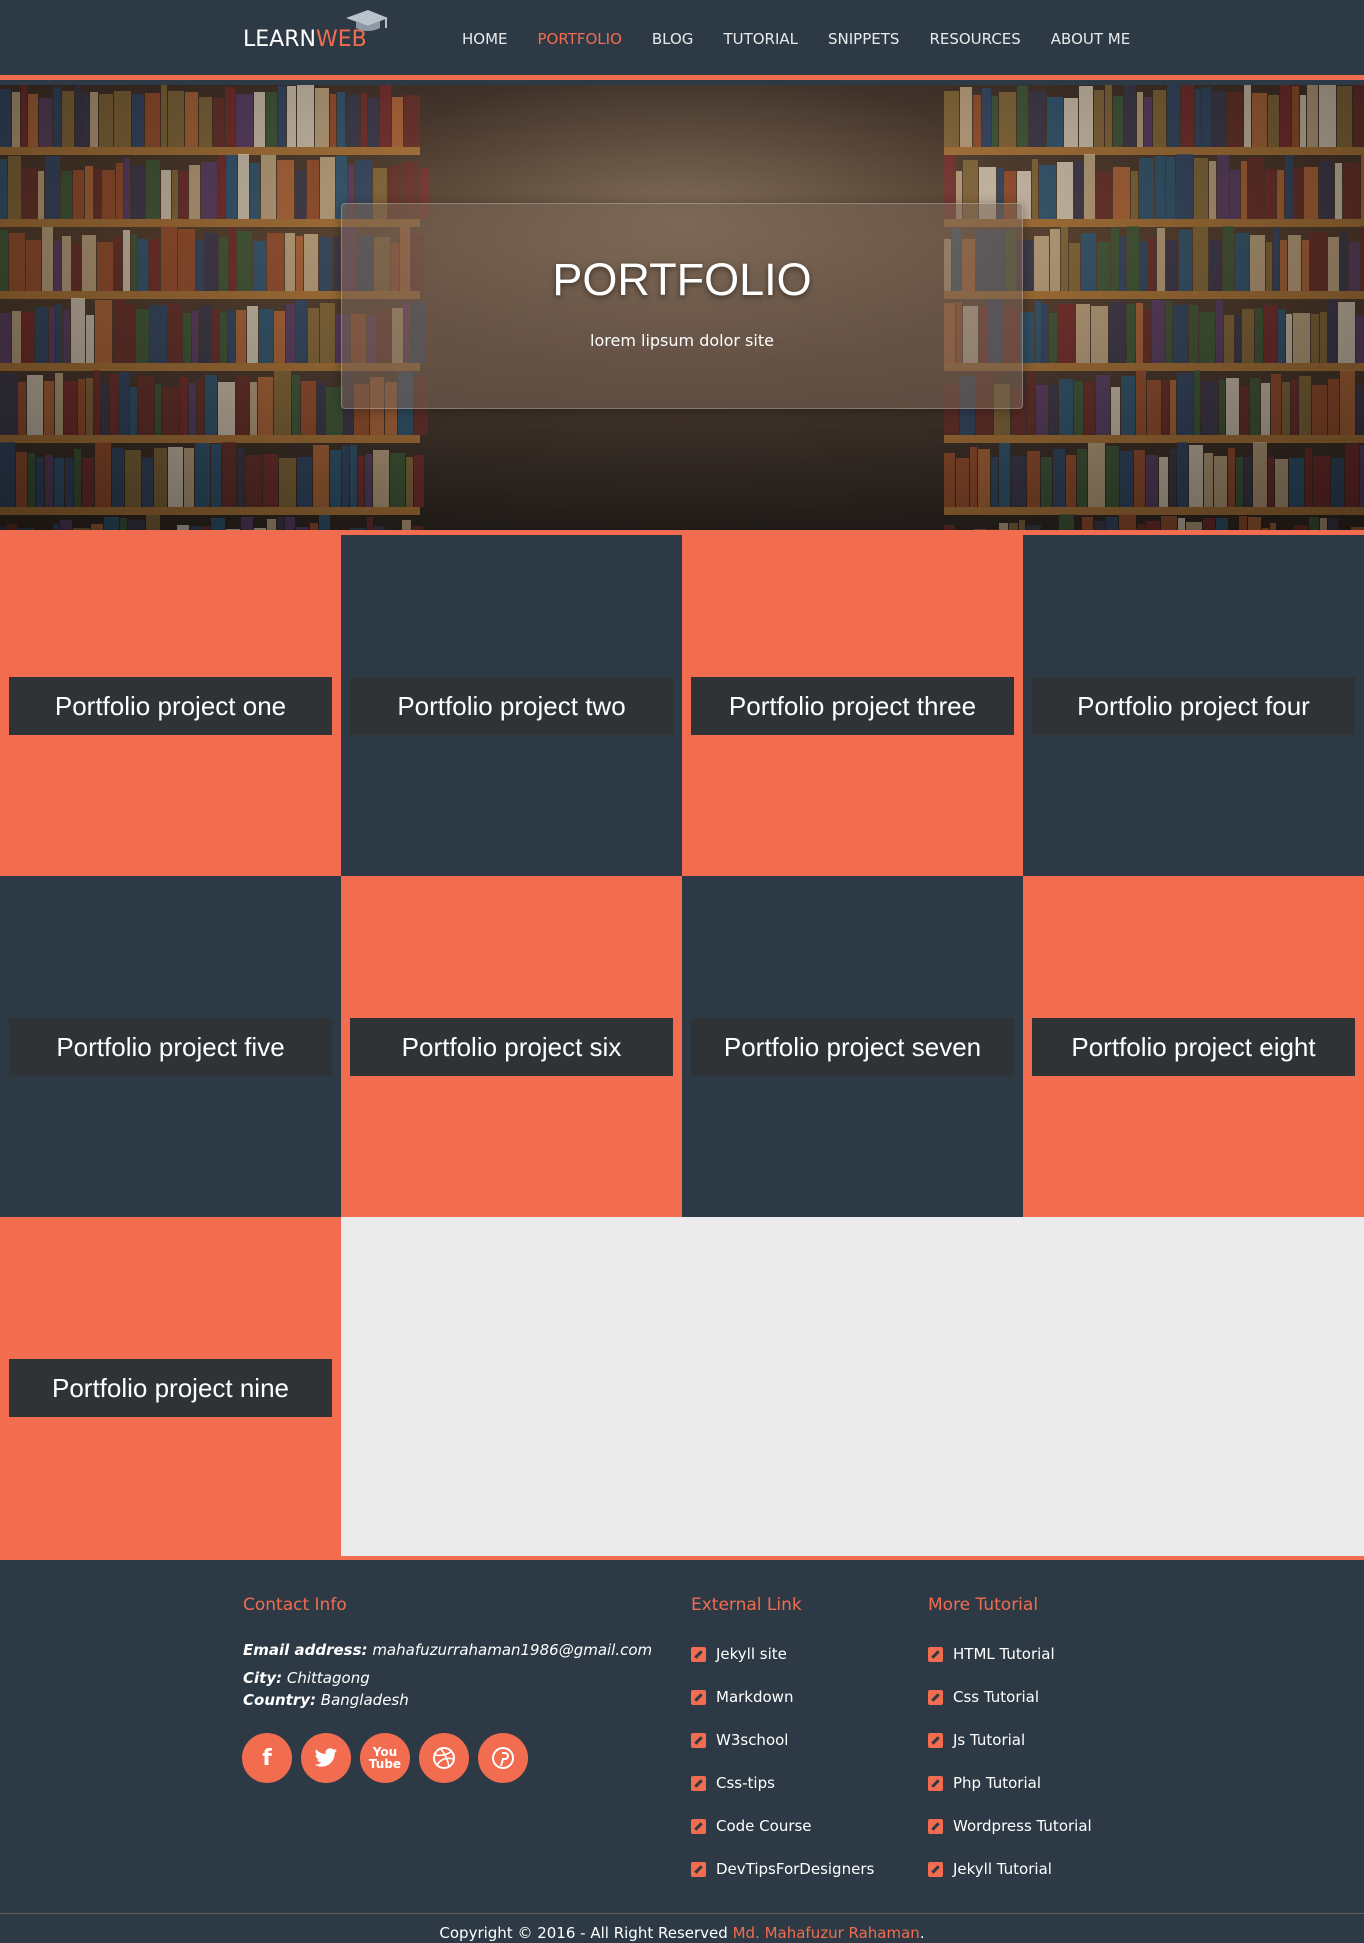 This screenshot has height=1943, width=1364. What do you see at coordinates (1002, 1869) in the screenshot?
I see `tutorial-link-label: Jekyll Tutorial` at bounding box center [1002, 1869].